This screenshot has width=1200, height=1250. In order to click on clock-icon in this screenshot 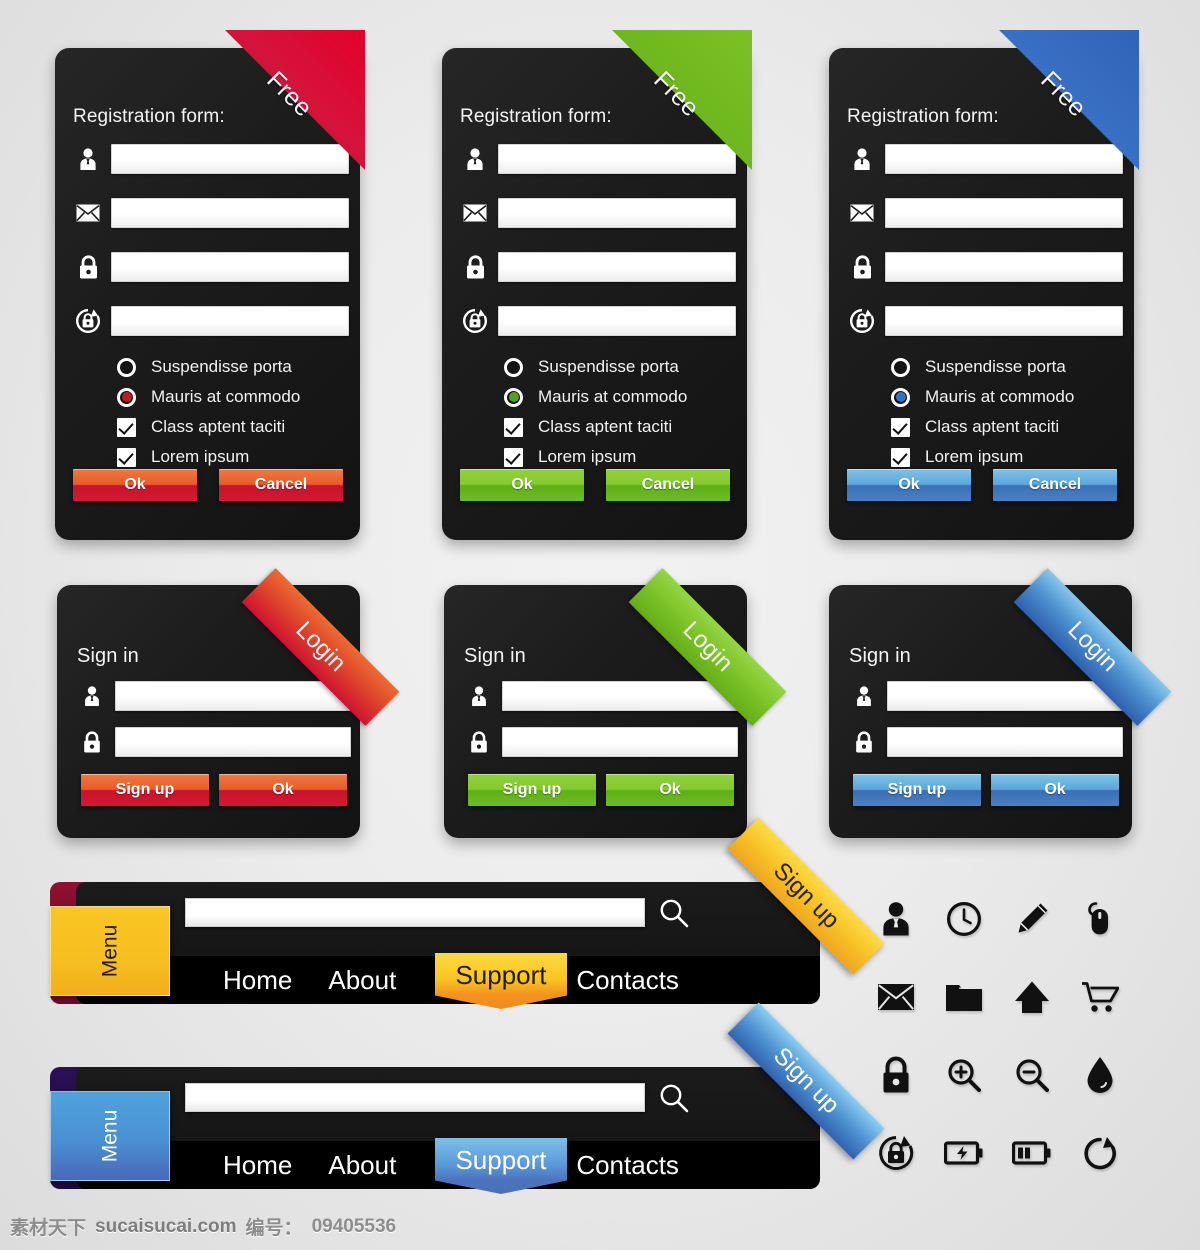, I will do `click(964, 919)`.